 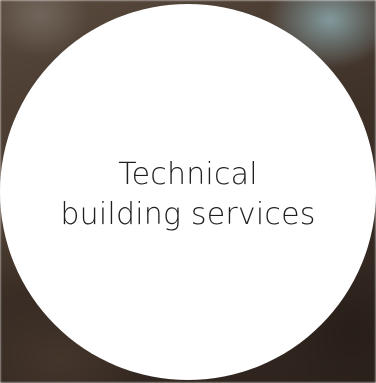 I want to click on category-title-line-1: Technical, so click(x=188, y=174).